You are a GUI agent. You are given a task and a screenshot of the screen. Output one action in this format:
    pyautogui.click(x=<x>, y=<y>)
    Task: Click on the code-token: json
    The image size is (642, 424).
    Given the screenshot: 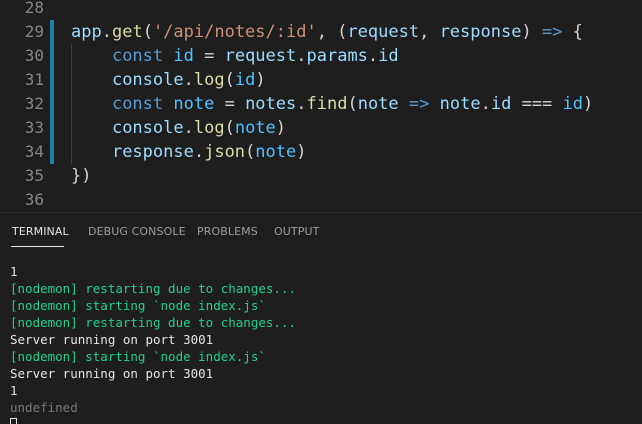 What is the action you would take?
    pyautogui.click(x=225, y=152)
    